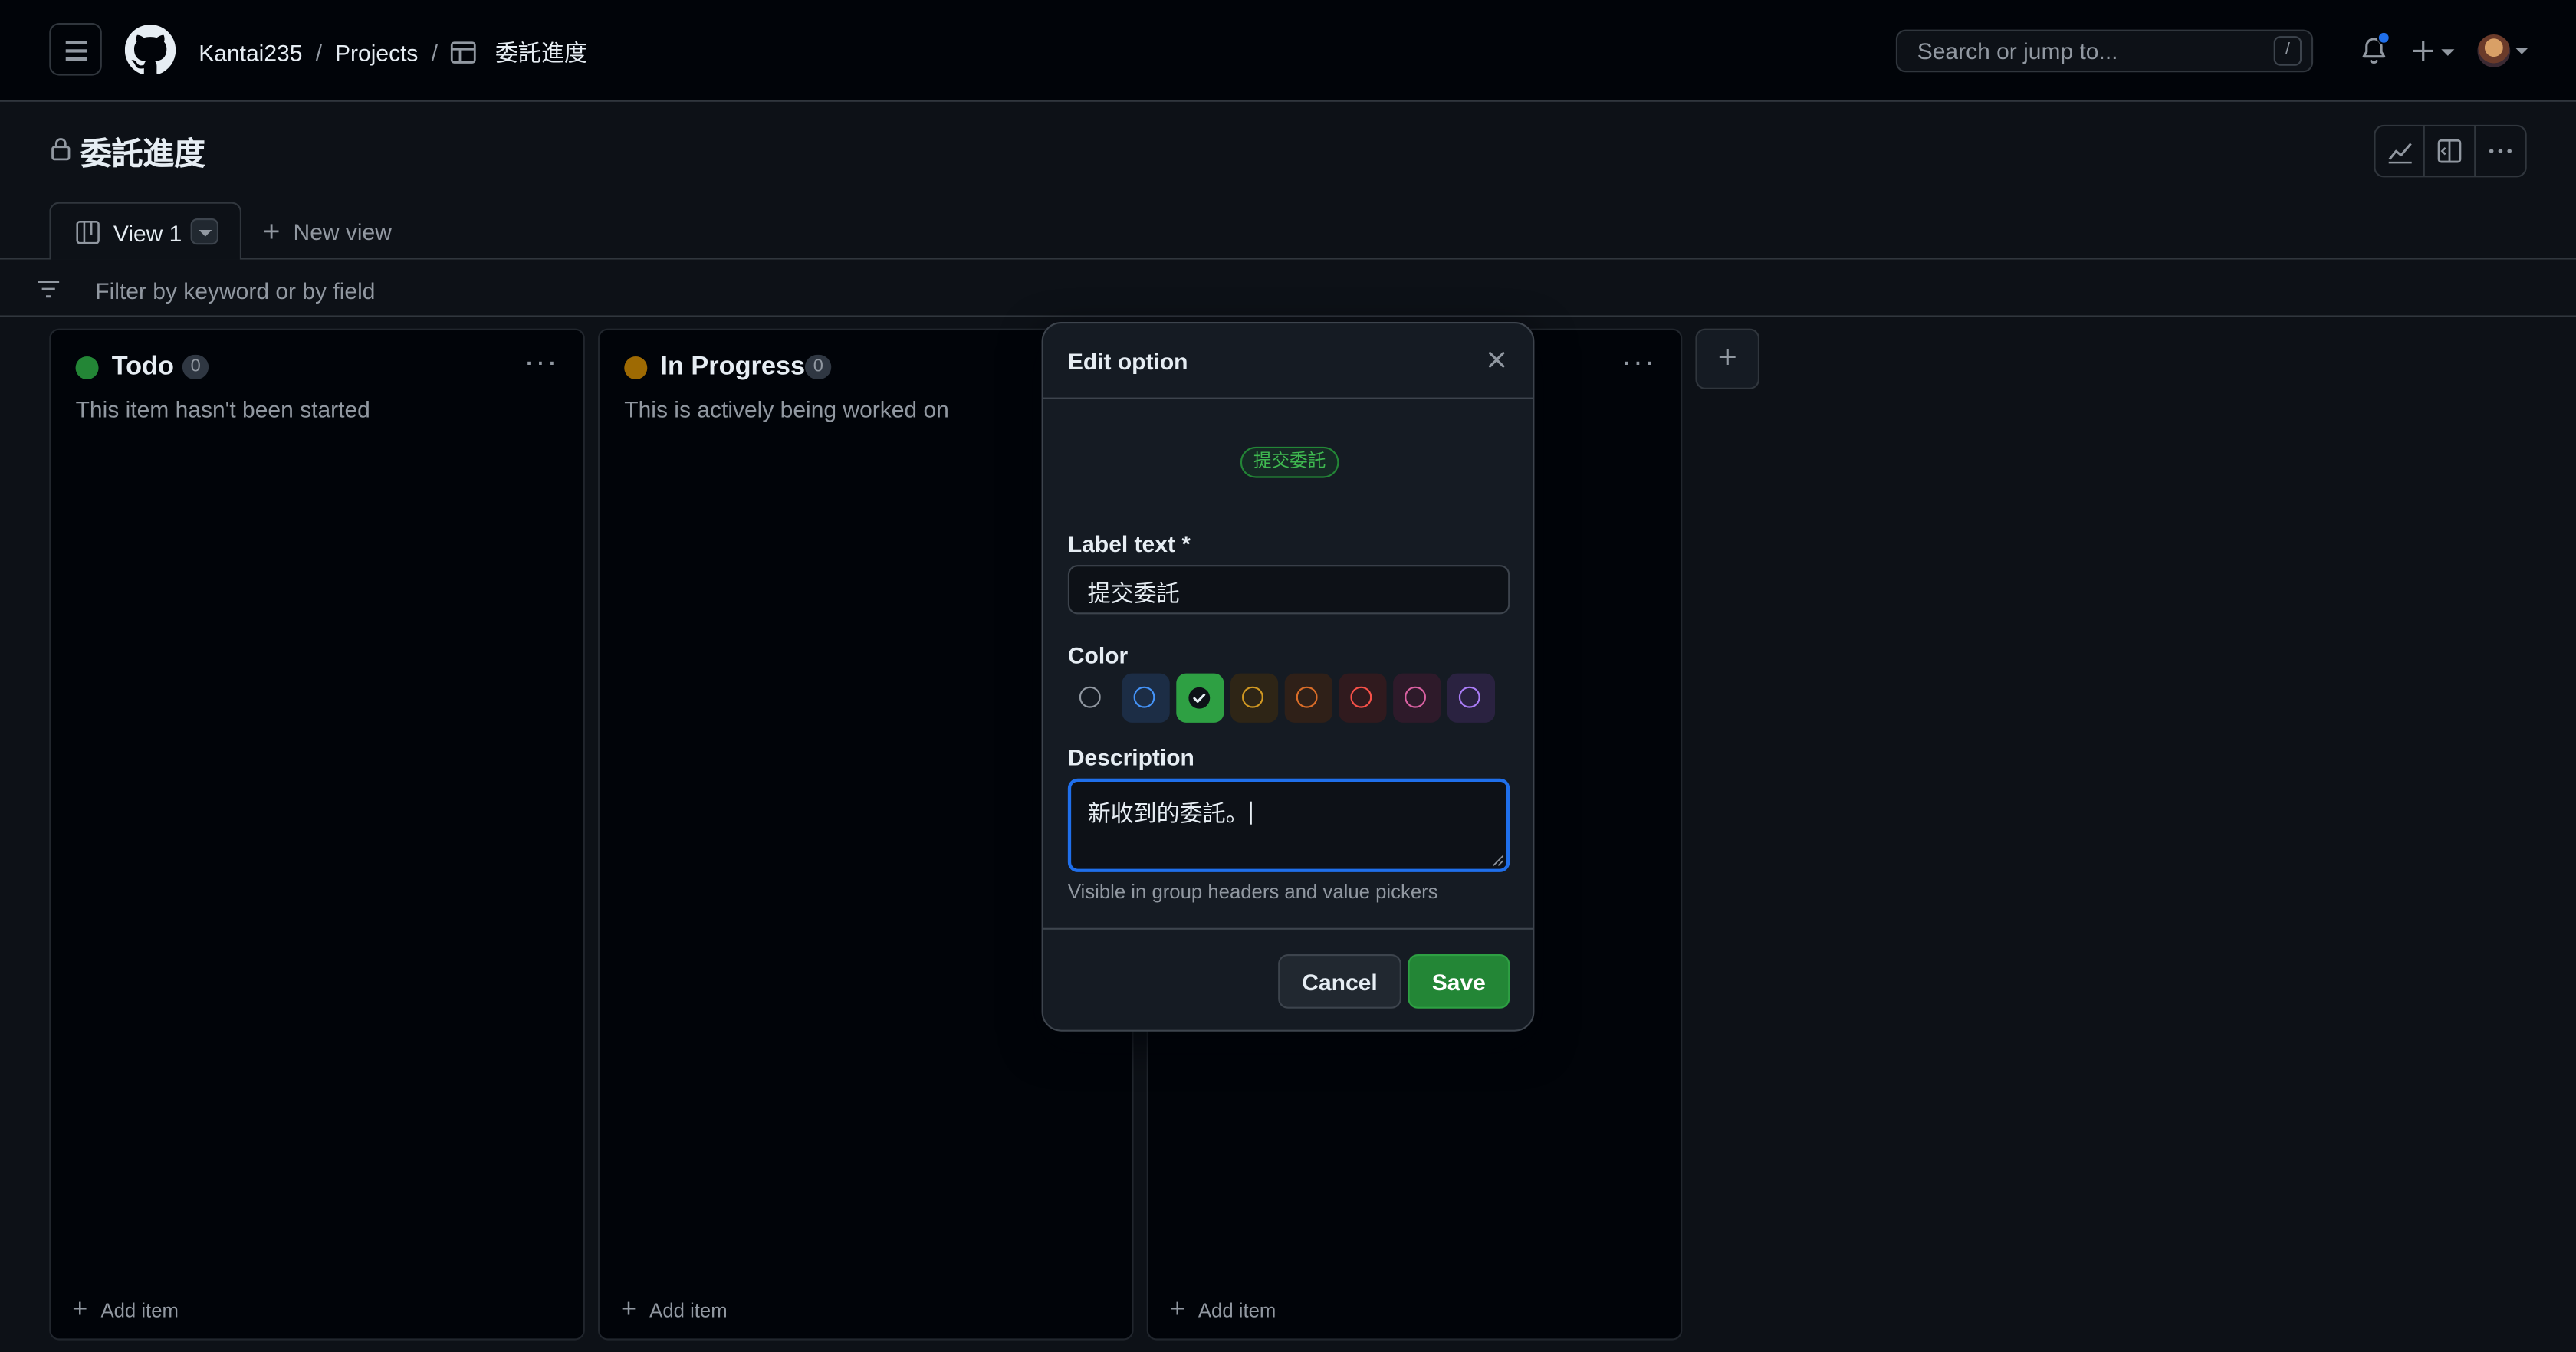 Image resolution: width=2576 pixels, height=1352 pixels. Describe the element at coordinates (143, 367) in the screenshot. I see `column-title: Todo` at that location.